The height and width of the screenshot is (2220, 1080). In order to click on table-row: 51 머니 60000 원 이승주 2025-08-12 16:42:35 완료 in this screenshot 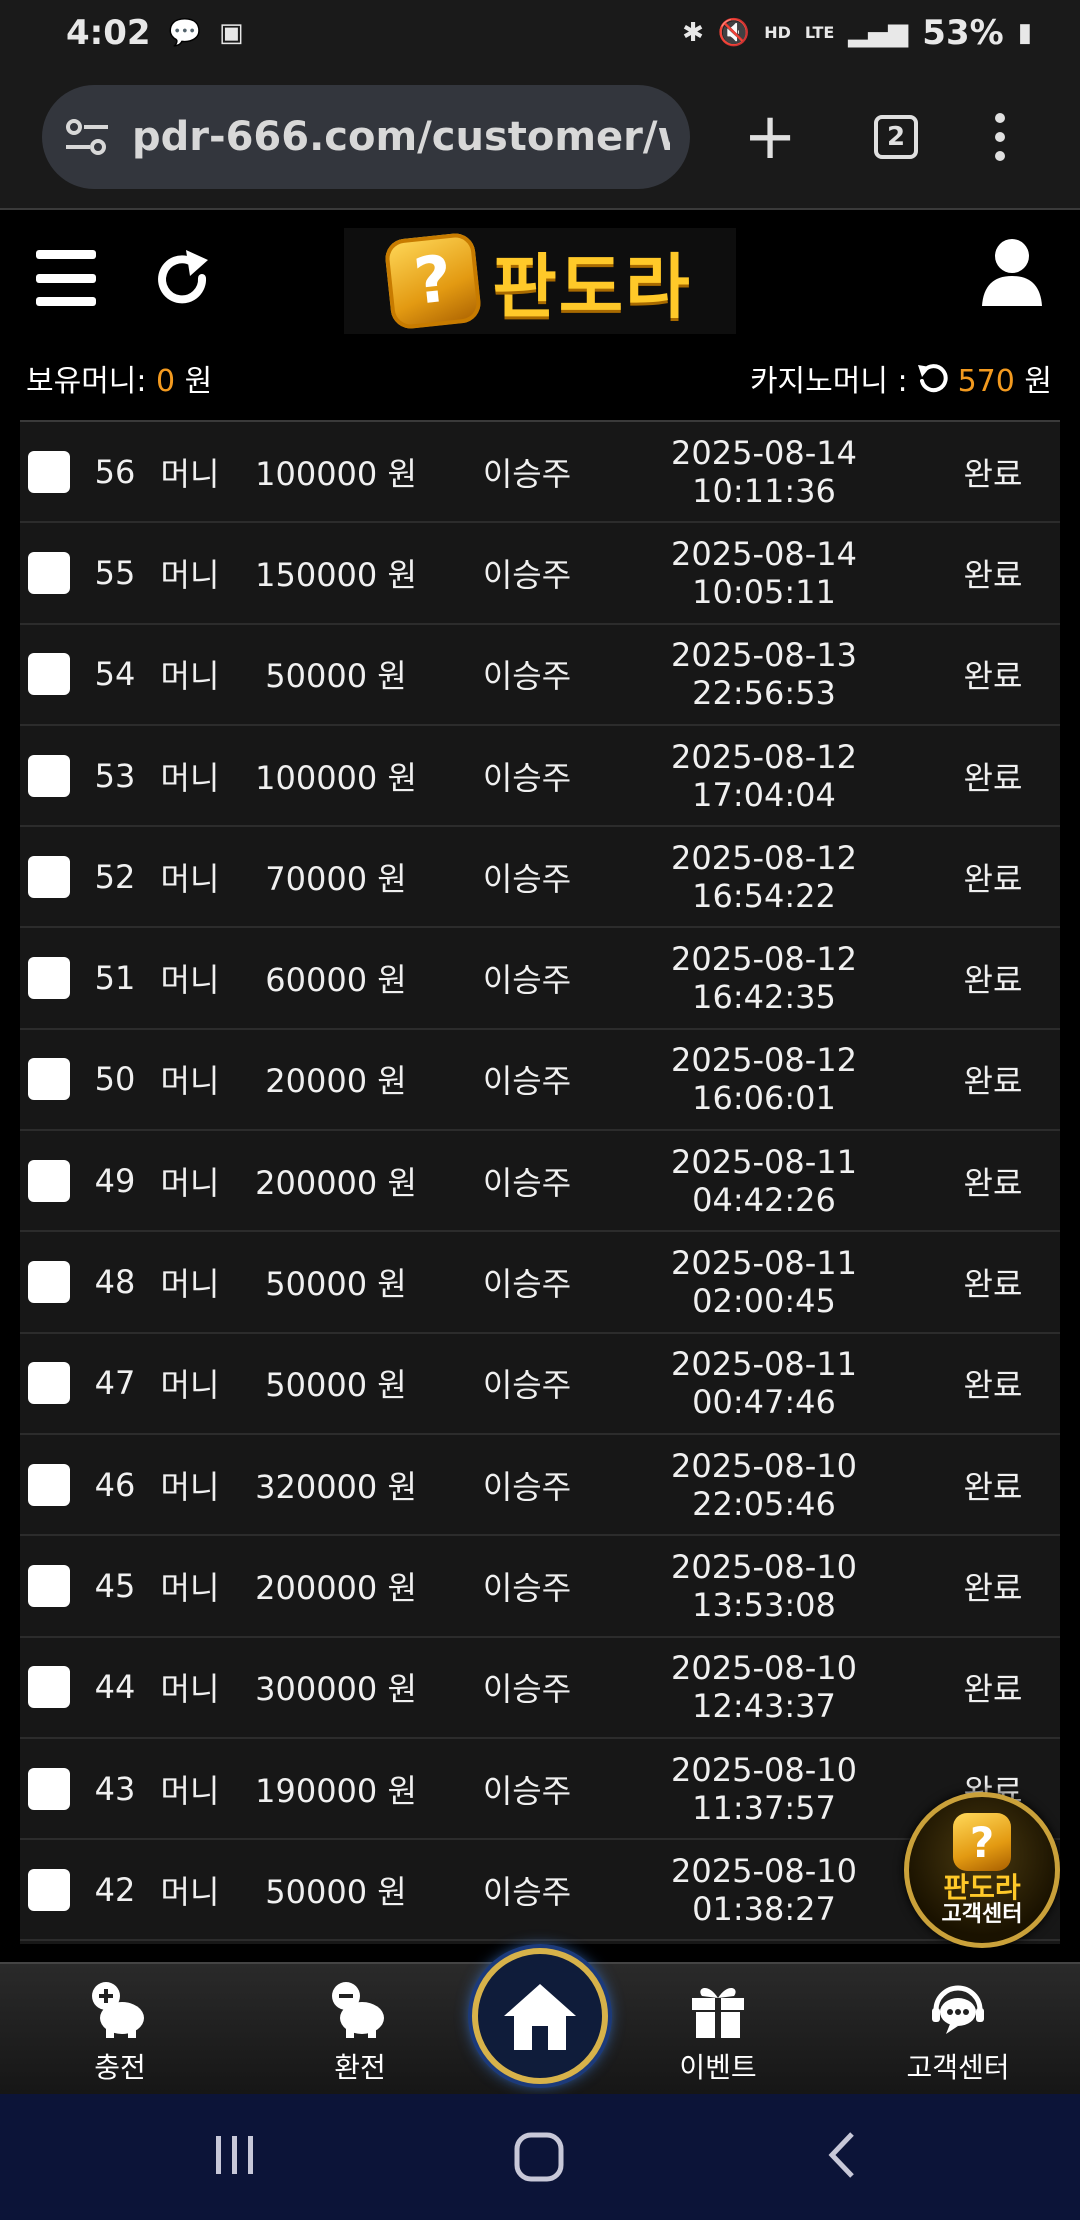, I will do `click(540, 979)`.